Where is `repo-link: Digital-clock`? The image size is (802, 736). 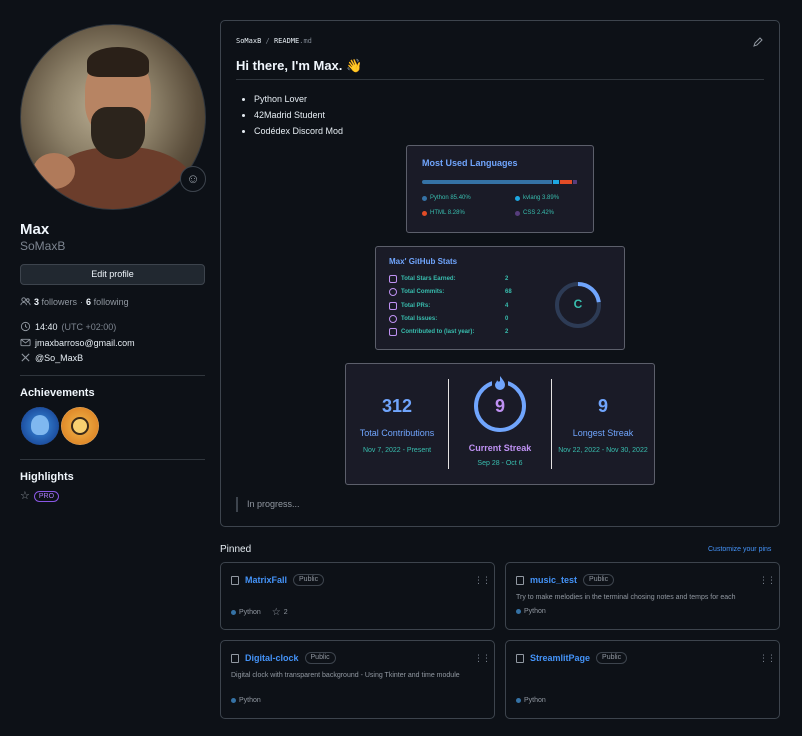 repo-link: Digital-clock is located at coordinates (272, 658).